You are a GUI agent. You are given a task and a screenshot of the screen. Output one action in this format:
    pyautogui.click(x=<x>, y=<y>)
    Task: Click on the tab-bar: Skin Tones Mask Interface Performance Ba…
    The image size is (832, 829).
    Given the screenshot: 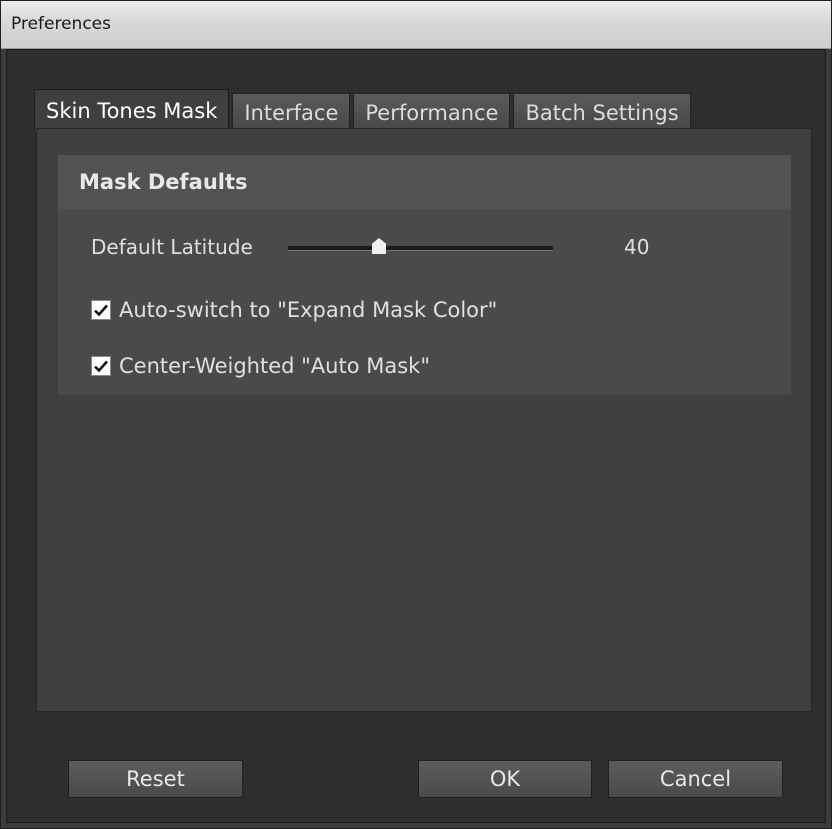 What is the action you would take?
    pyautogui.click(x=364, y=110)
    